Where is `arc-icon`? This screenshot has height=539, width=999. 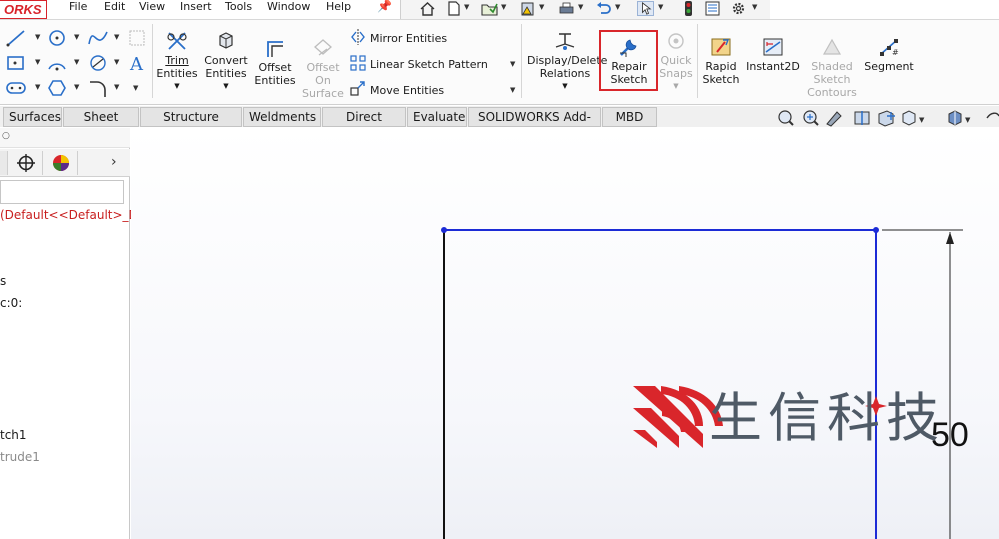
arc-icon is located at coordinates (57, 63).